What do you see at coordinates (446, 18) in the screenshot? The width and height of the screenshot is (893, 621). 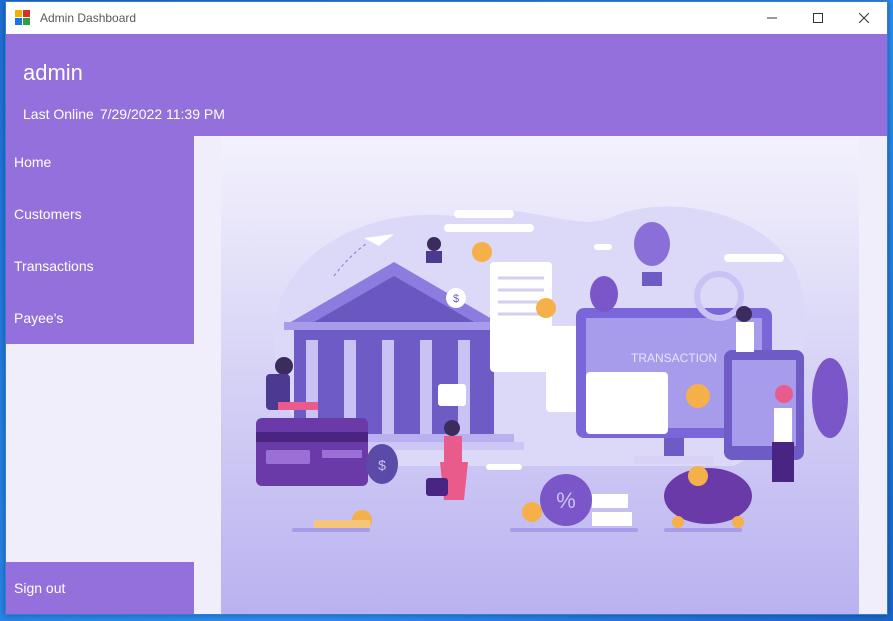 I see `title-bar: Admin Dashboard` at bounding box center [446, 18].